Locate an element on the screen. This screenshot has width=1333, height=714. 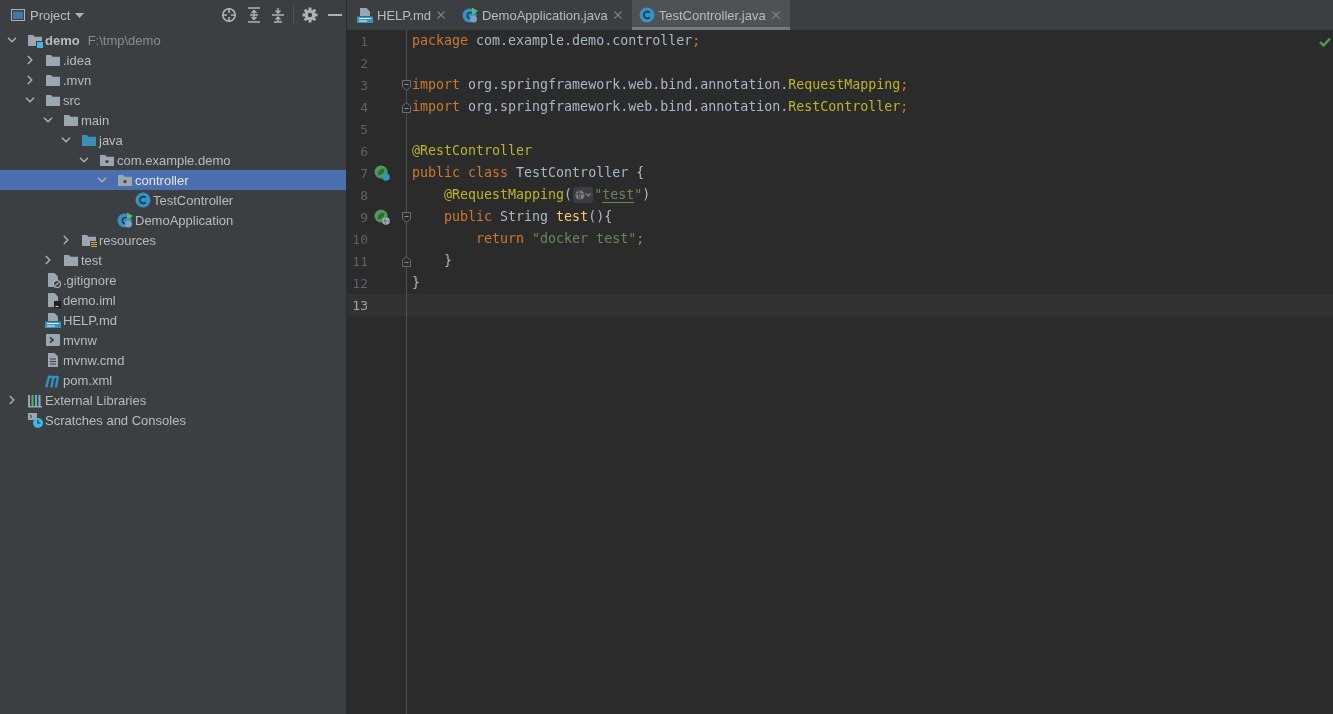
code-keyword: package is located at coordinates (440, 40).